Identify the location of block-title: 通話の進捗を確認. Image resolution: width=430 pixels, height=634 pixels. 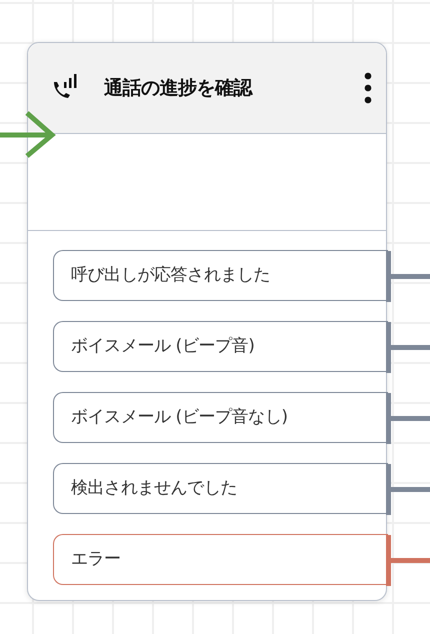
(179, 88).